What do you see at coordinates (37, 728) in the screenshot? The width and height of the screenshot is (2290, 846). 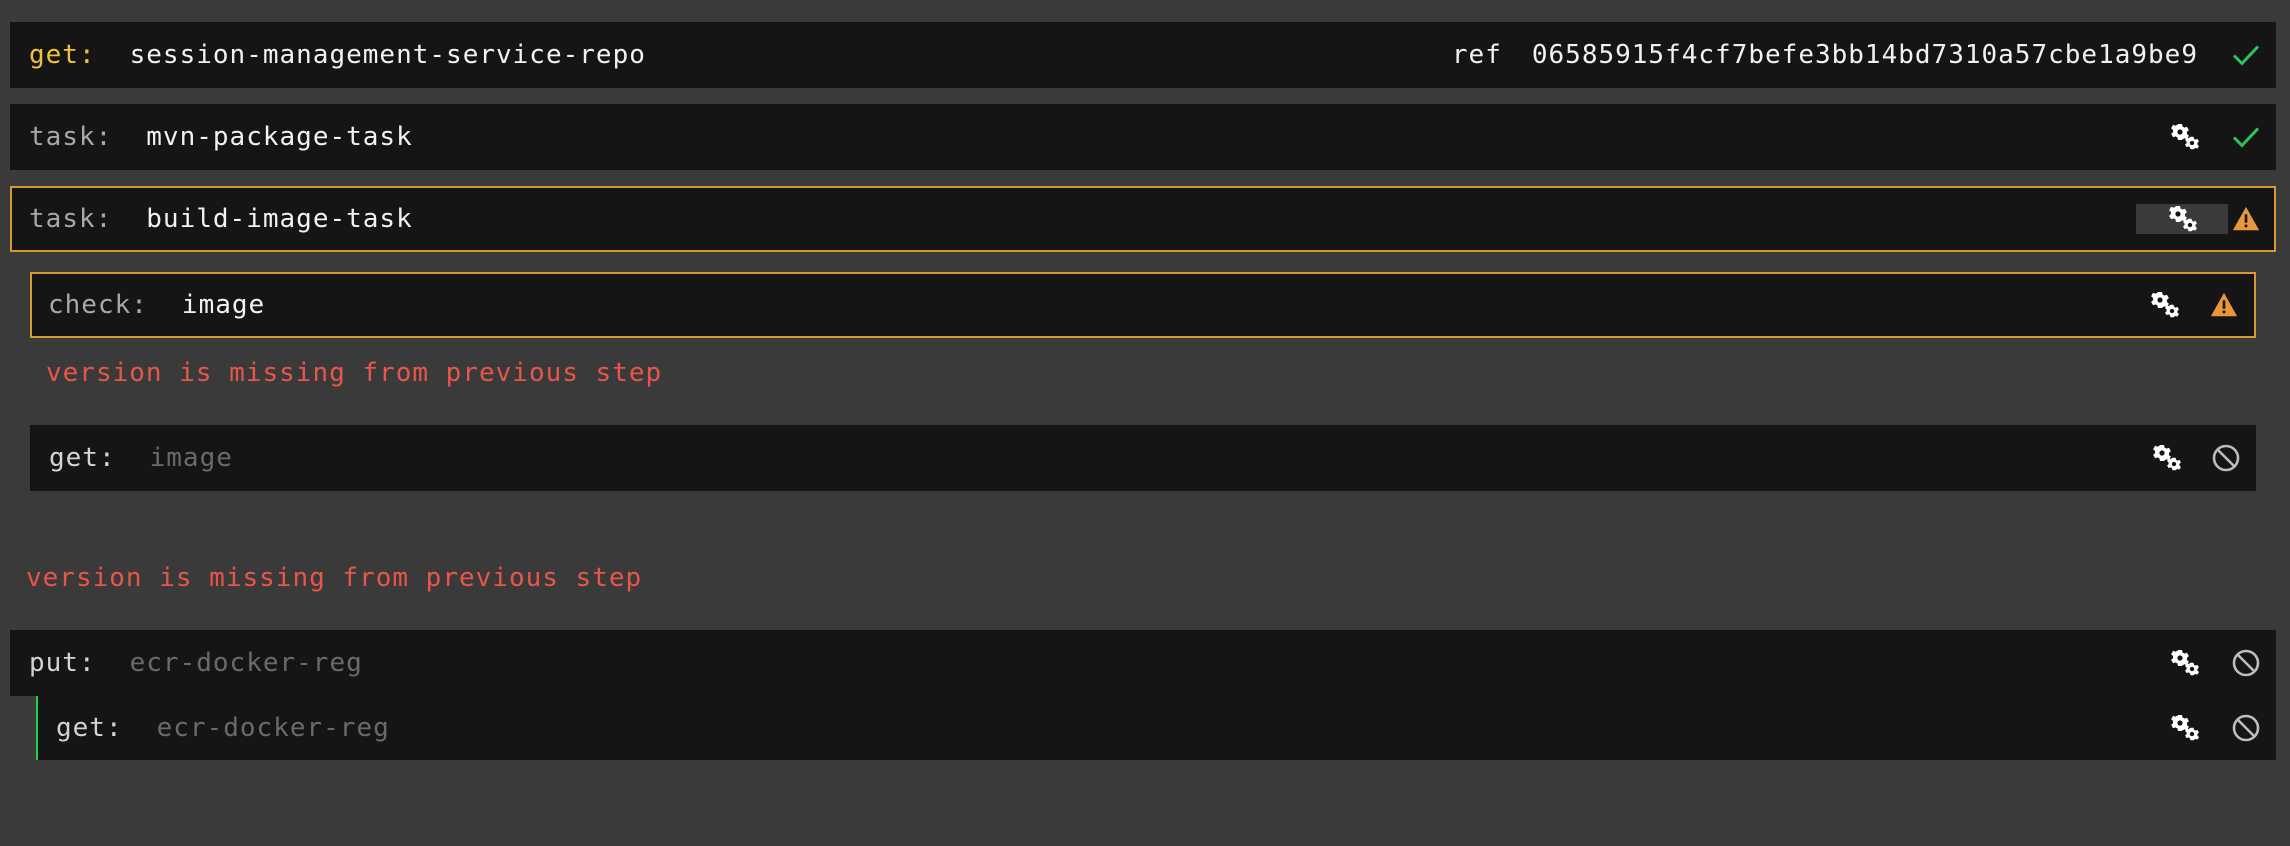 I see `nested-step-indicator` at bounding box center [37, 728].